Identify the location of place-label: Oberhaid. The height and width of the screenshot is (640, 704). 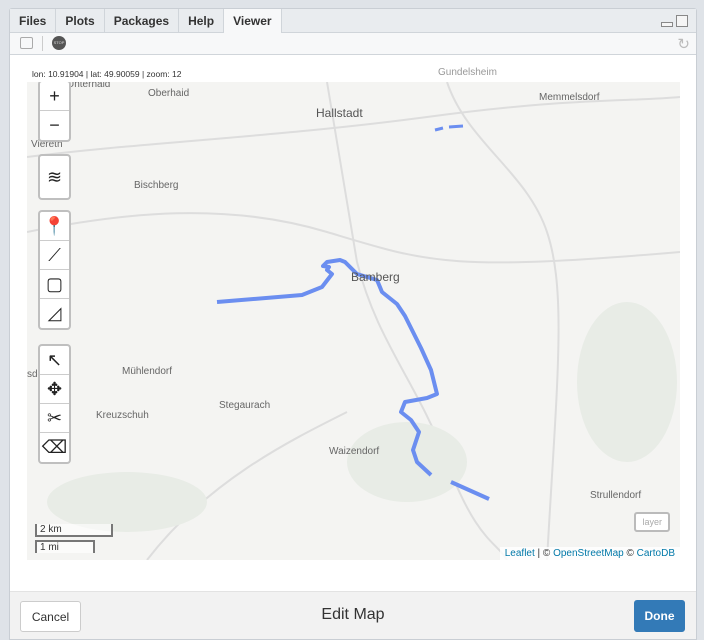
(169, 93).